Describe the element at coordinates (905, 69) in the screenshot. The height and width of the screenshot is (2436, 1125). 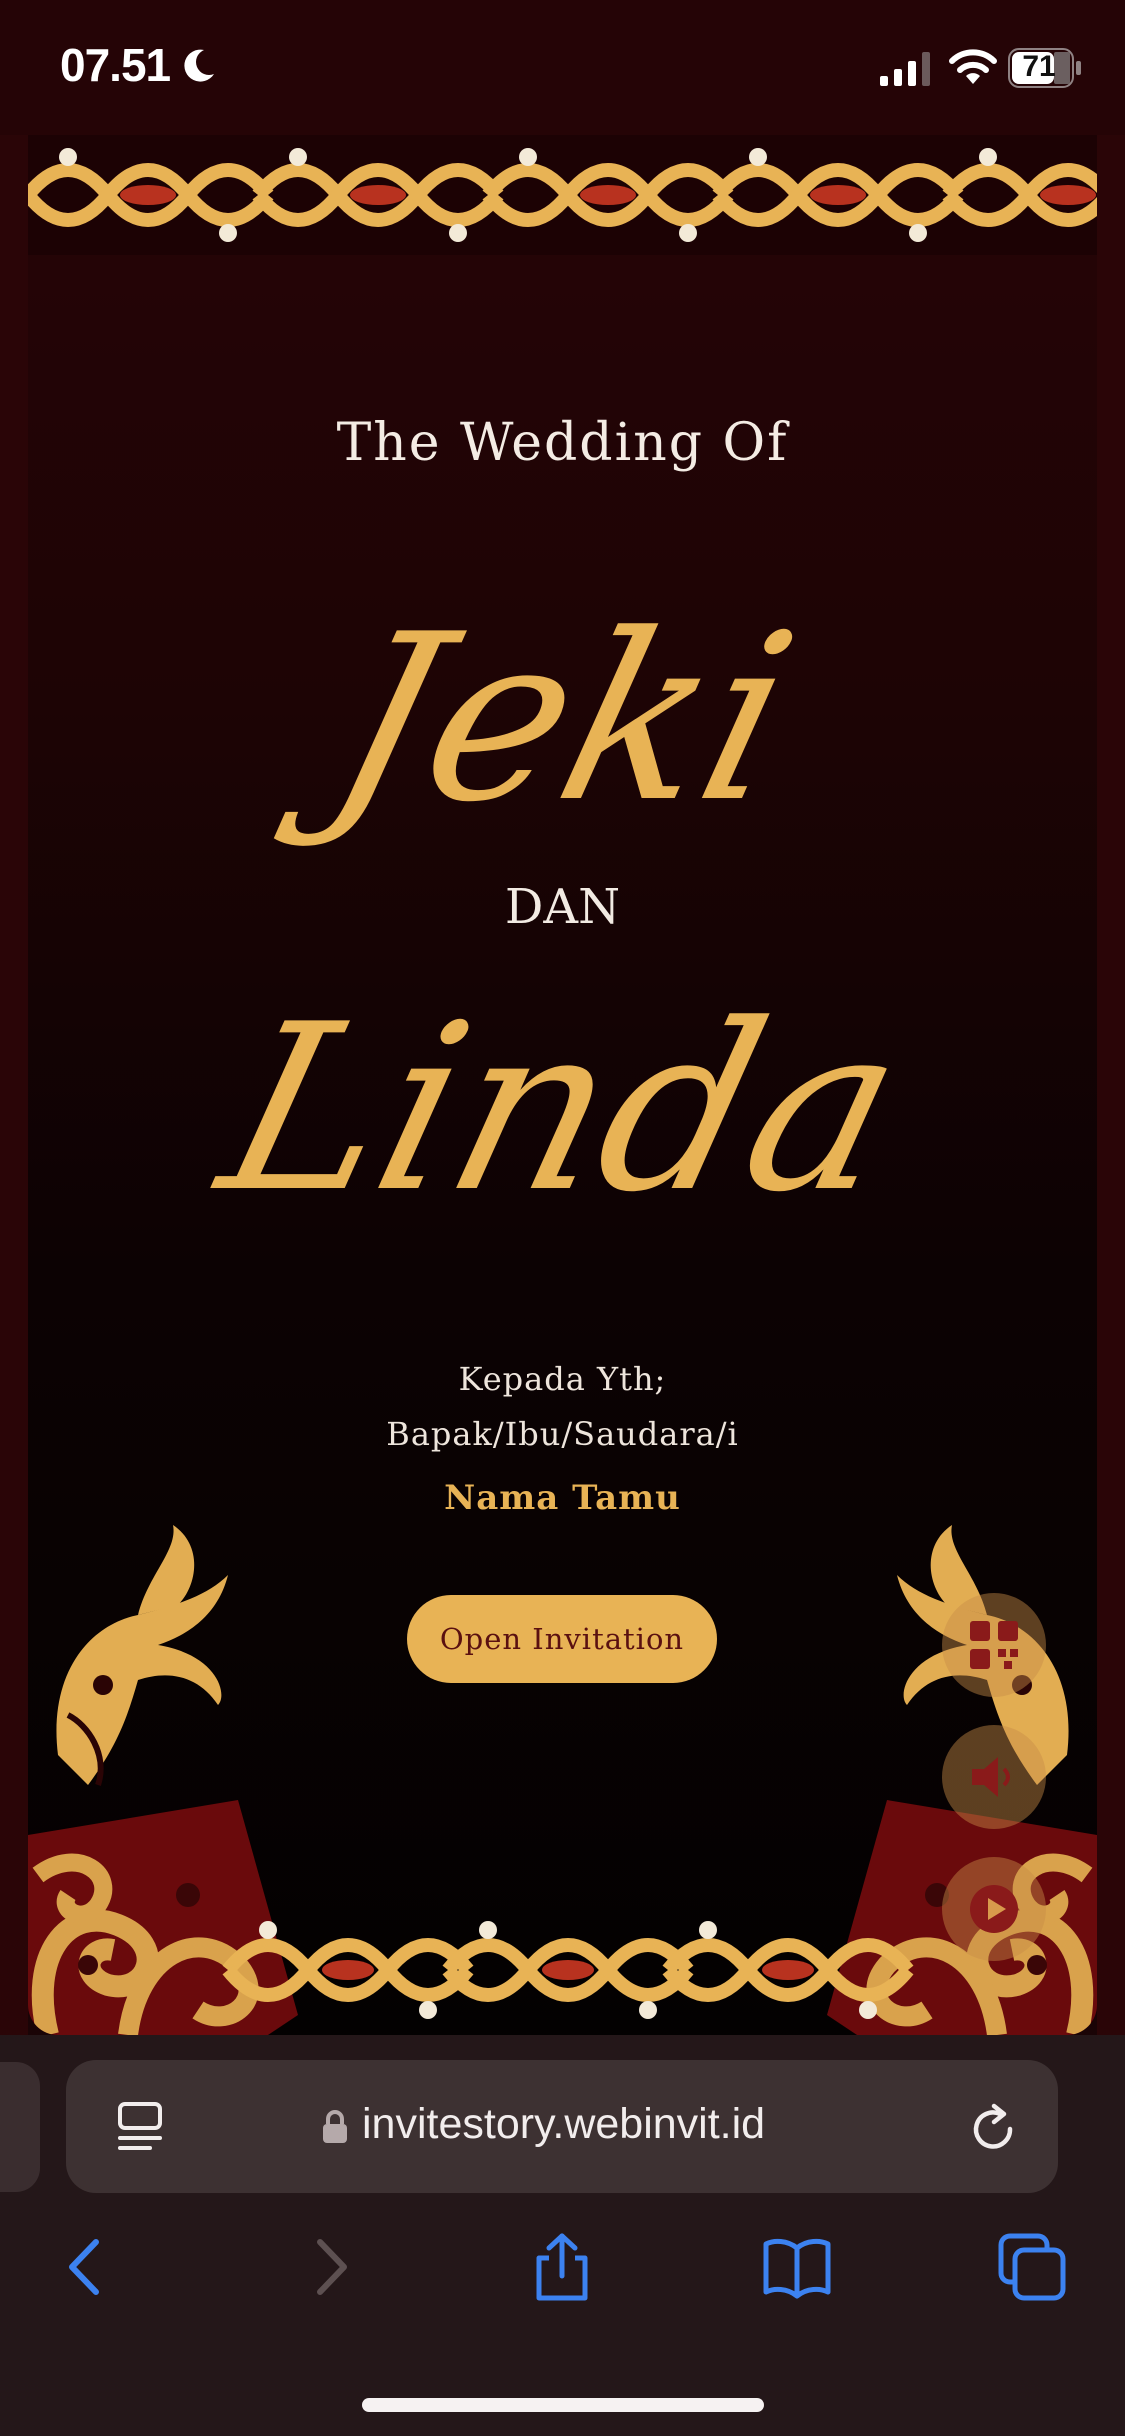
I see `cellular-signal-icon` at that location.